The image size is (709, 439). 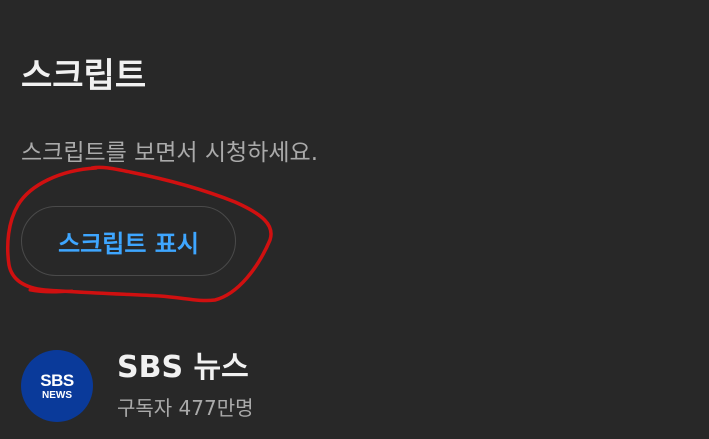 I want to click on subscriber-count: 구독자 477만명, so click(x=185, y=408).